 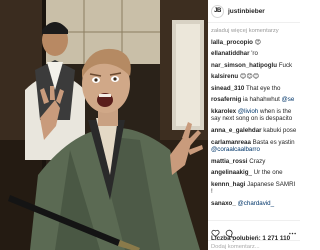 What do you see at coordinates (236, 130) in the screenshot?
I see `comment-username: anna_e_galehdar` at bounding box center [236, 130].